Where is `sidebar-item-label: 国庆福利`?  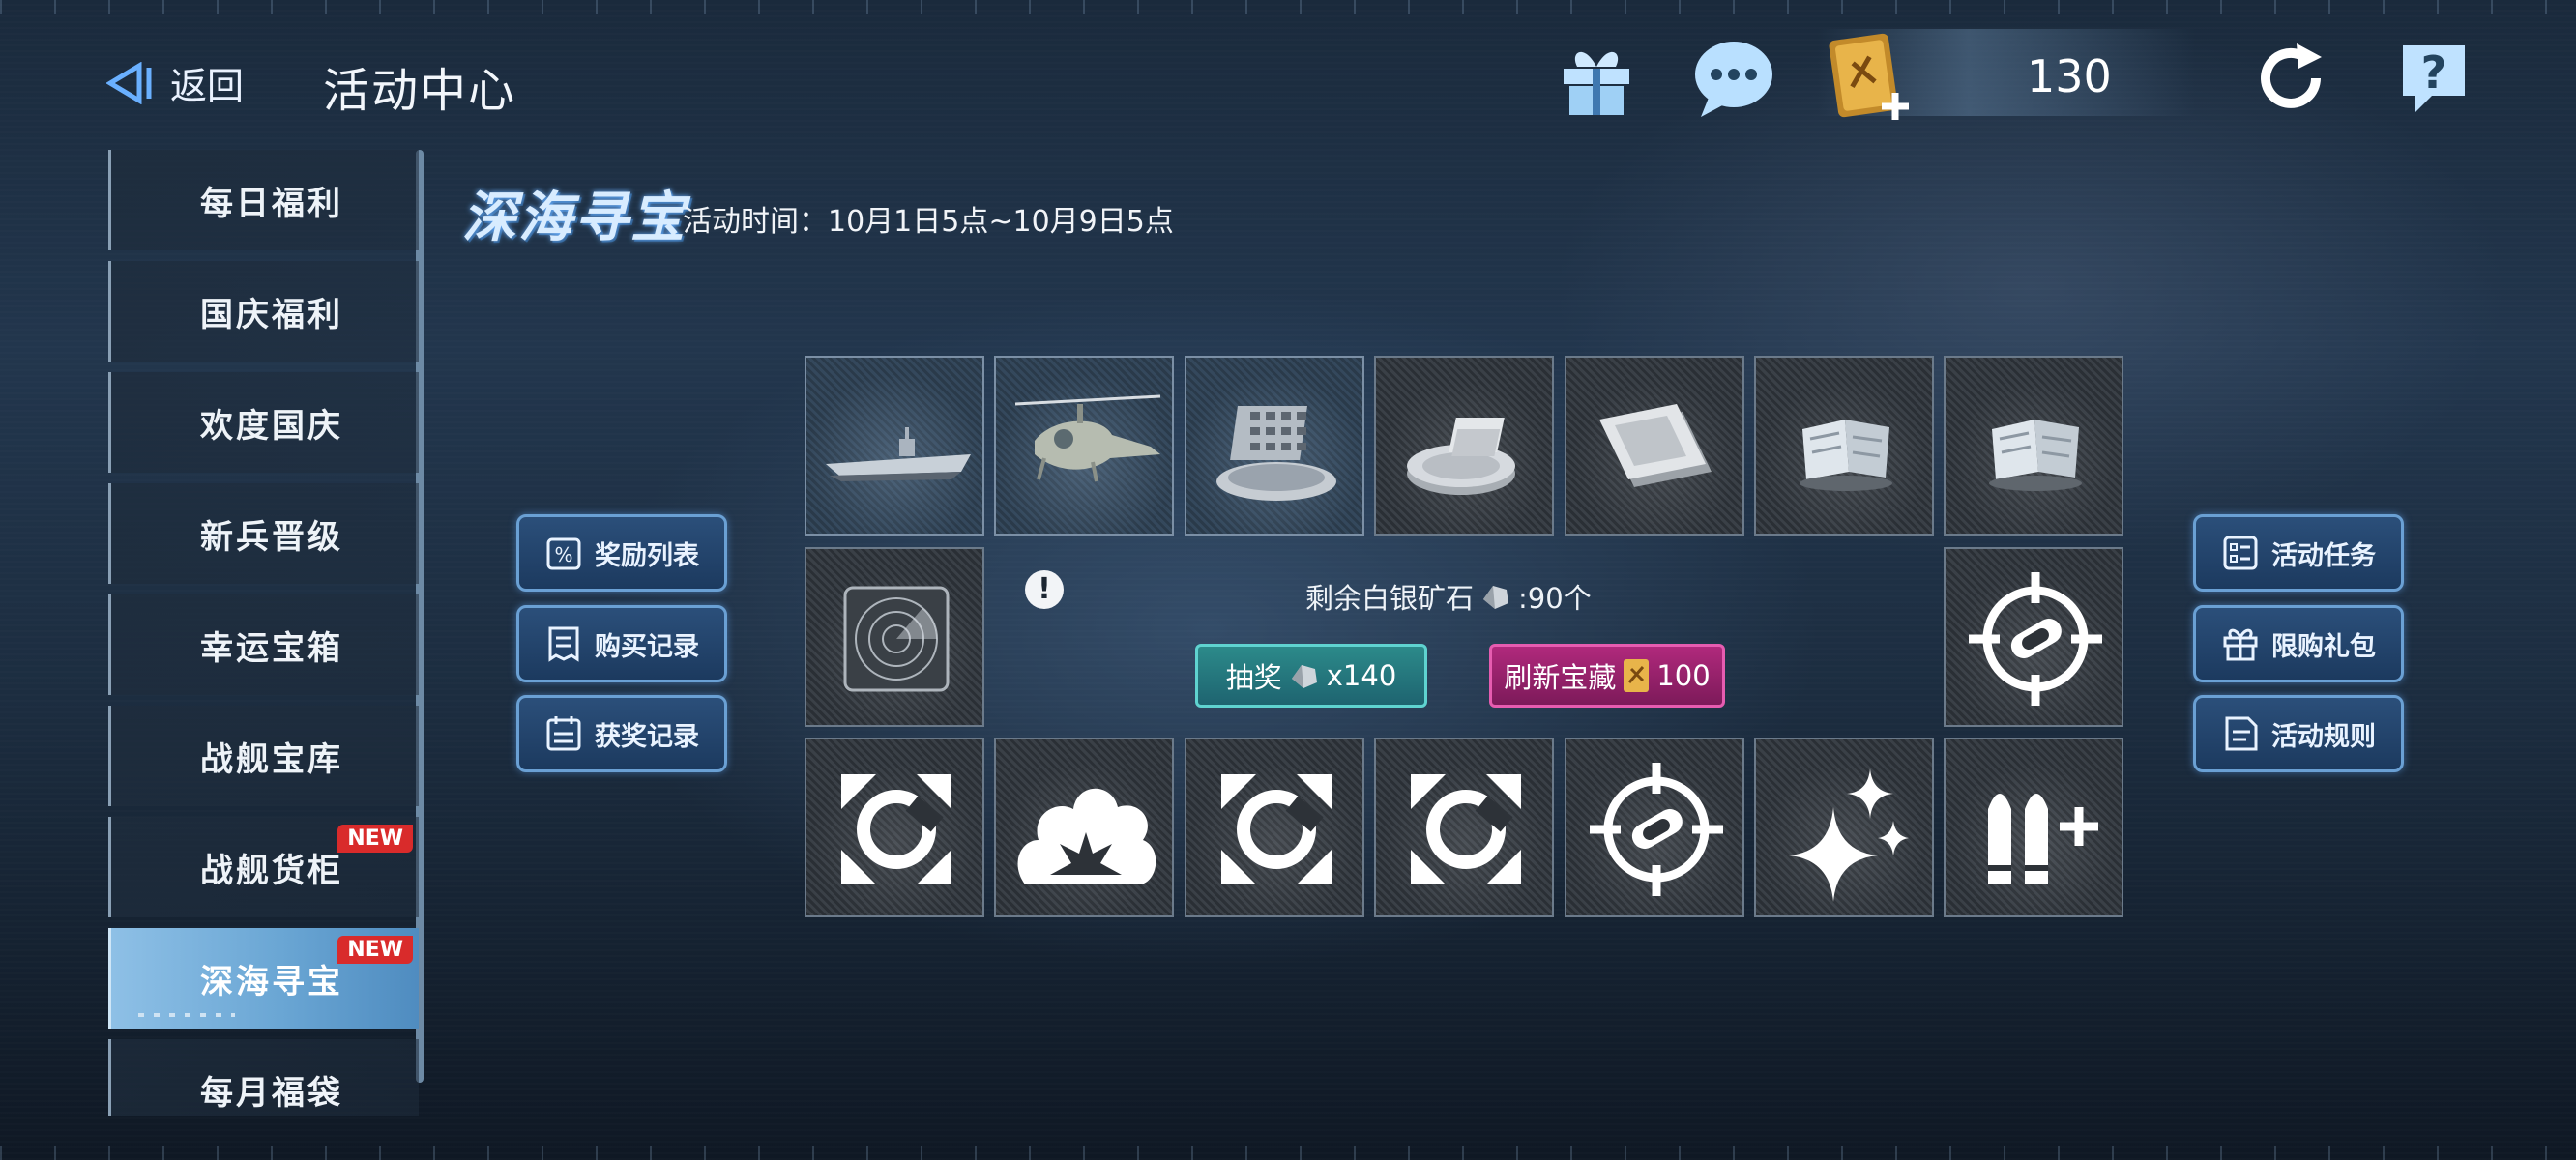 sidebar-item-label: 国庆福利 is located at coordinates (271, 315).